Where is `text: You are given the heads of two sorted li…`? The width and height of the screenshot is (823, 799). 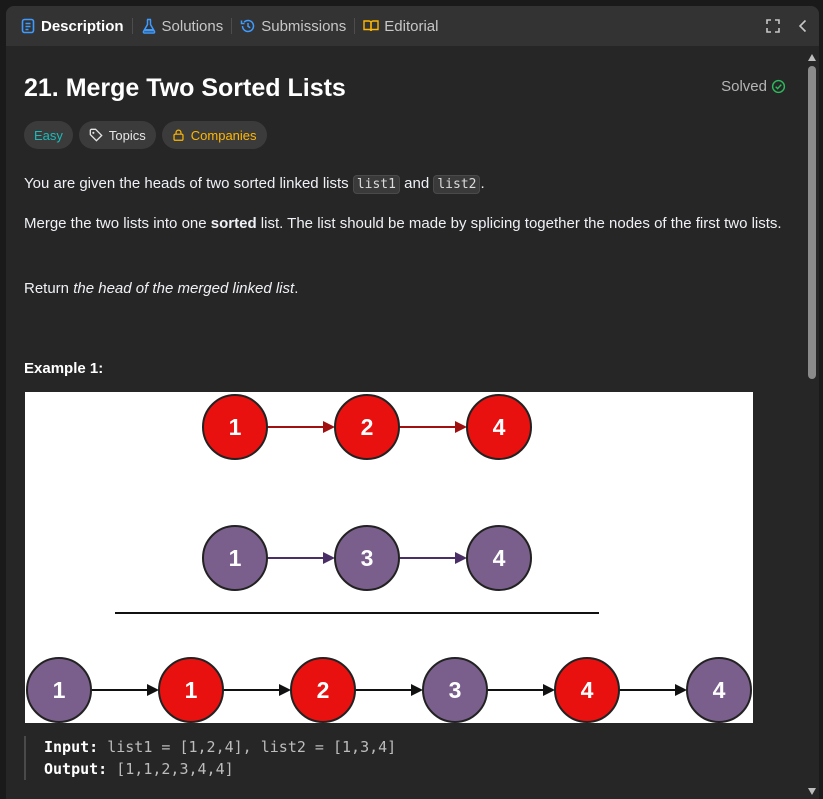
text: You are given the heads of two sorted li… is located at coordinates (188, 183).